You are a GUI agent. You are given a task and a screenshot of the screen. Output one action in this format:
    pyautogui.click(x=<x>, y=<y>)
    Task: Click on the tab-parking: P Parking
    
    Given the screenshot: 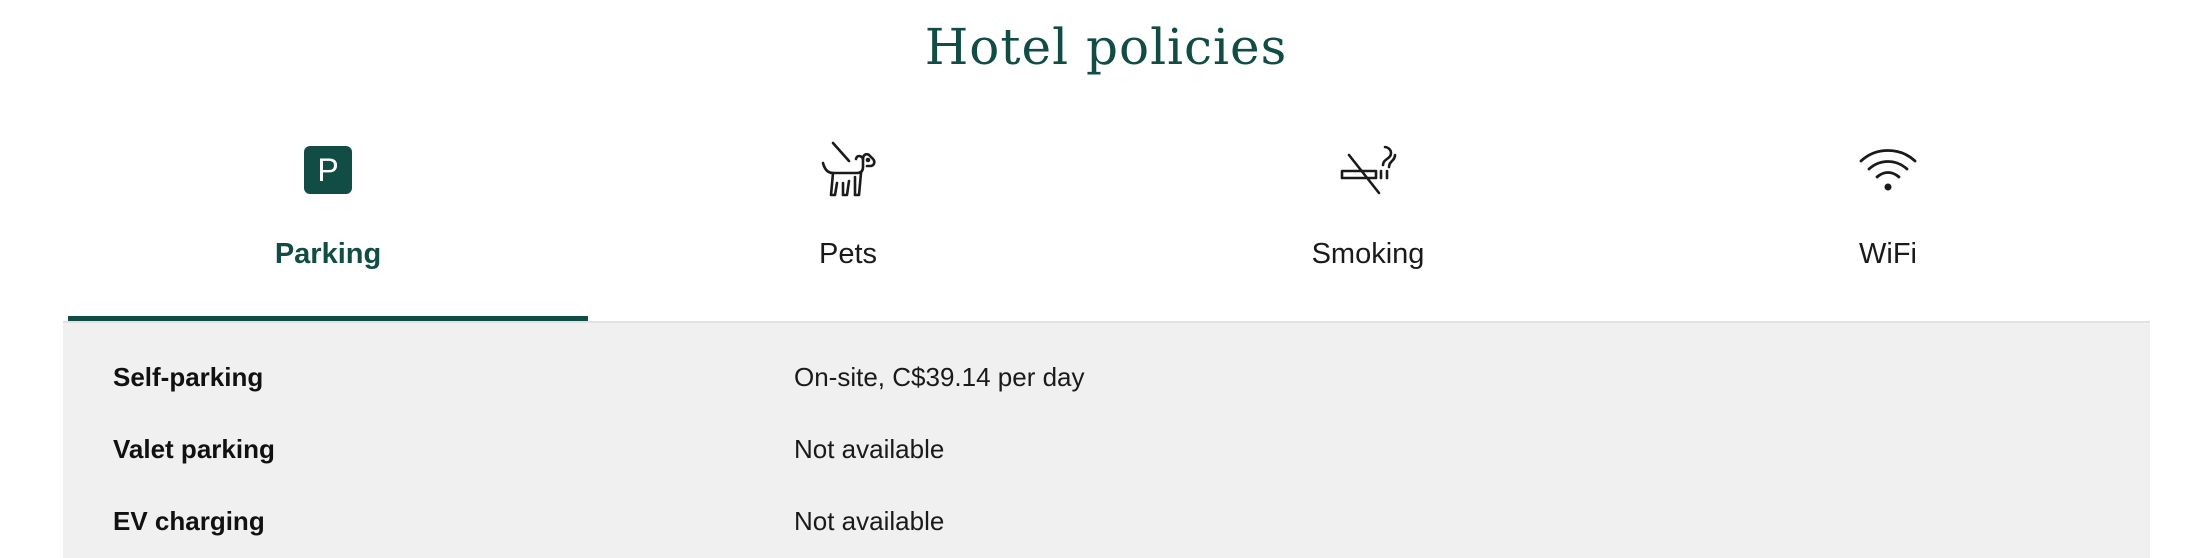 What is the action you would take?
    pyautogui.click(x=328, y=226)
    